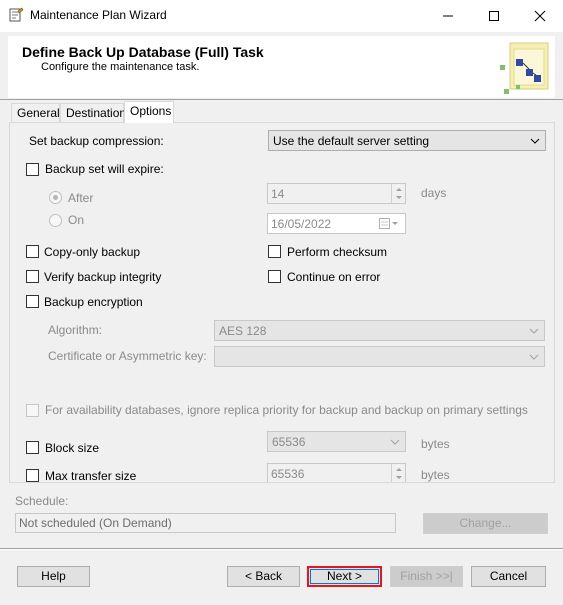  Describe the element at coordinates (55, 220) in the screenshot. I see `on-radio` at that location.